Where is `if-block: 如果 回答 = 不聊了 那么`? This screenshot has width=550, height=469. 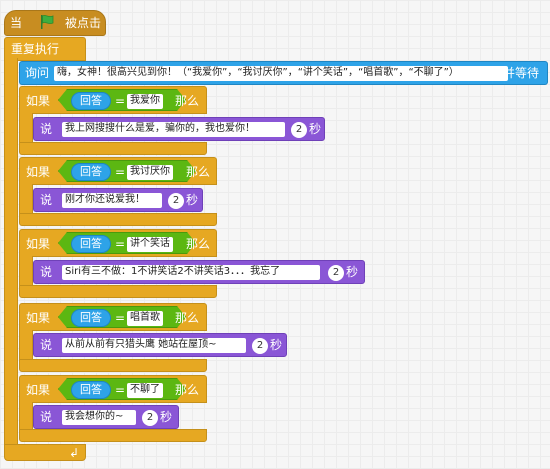 if-block: 如果 回答 = 不聊了 那么 is located at coordinates (113, 389).